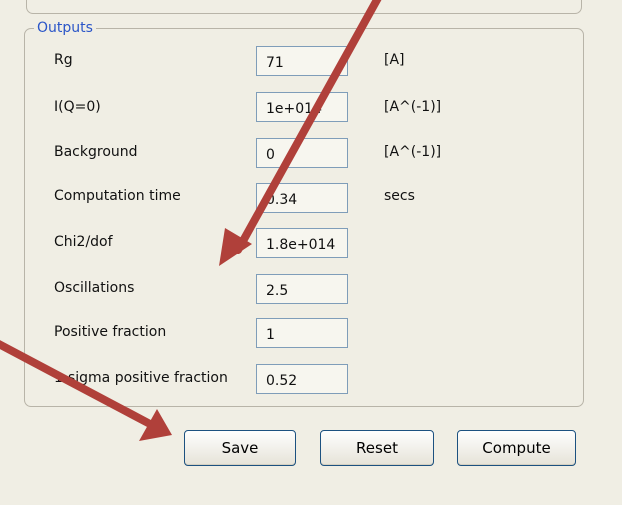 Image resolution: width=622 pixels, height=505 pixels. What do you see at coordinates (96, 152) in the screenshot?
I see `background-label: Background` at bounding box center [96, 152].